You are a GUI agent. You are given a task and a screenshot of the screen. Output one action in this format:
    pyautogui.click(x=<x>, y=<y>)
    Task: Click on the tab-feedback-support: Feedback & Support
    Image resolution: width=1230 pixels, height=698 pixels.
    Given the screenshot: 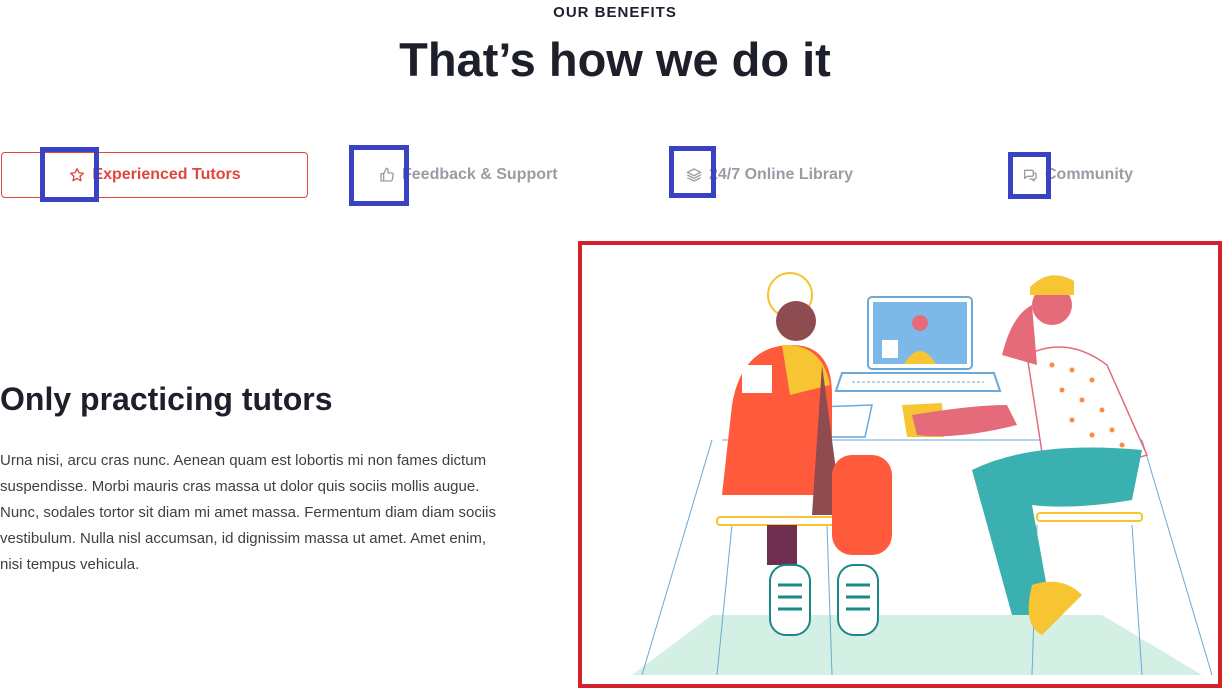 What is the action you would take?
    pyautogui.click(x=468, y=175)
    